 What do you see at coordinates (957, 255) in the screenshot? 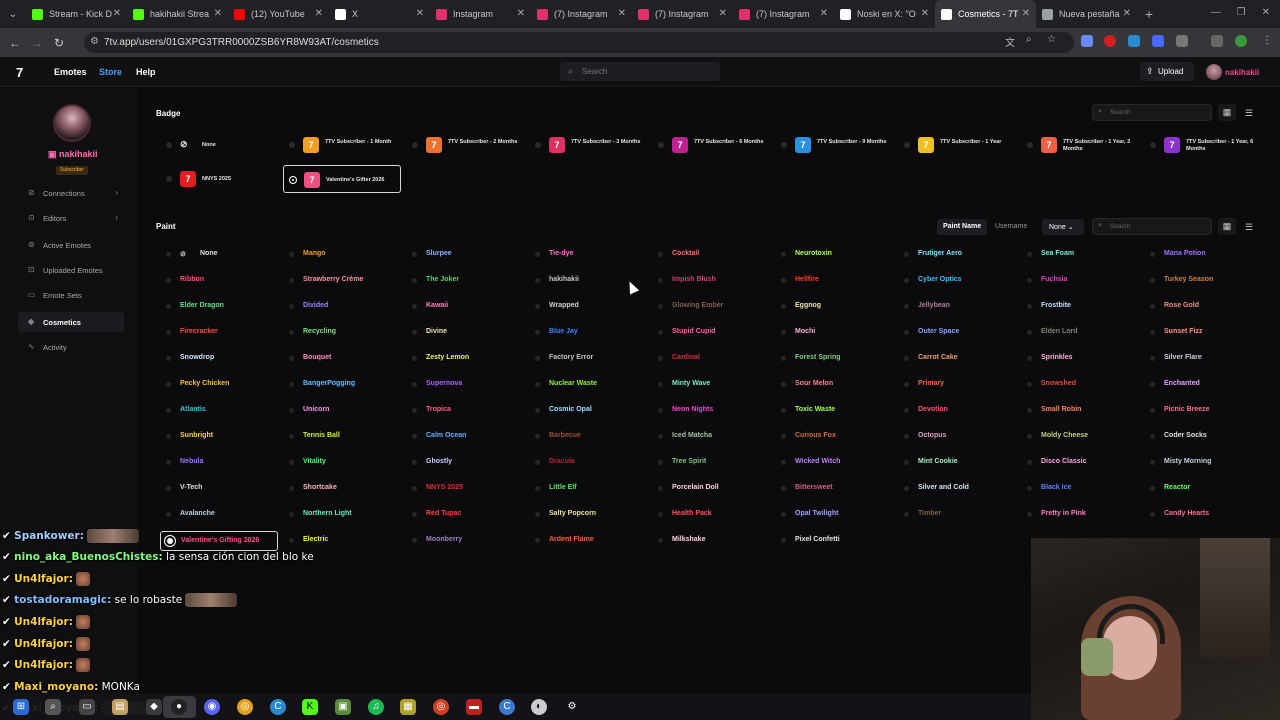
I see `paint-option: Frutiger Aero` at bounding box center [957, 255].